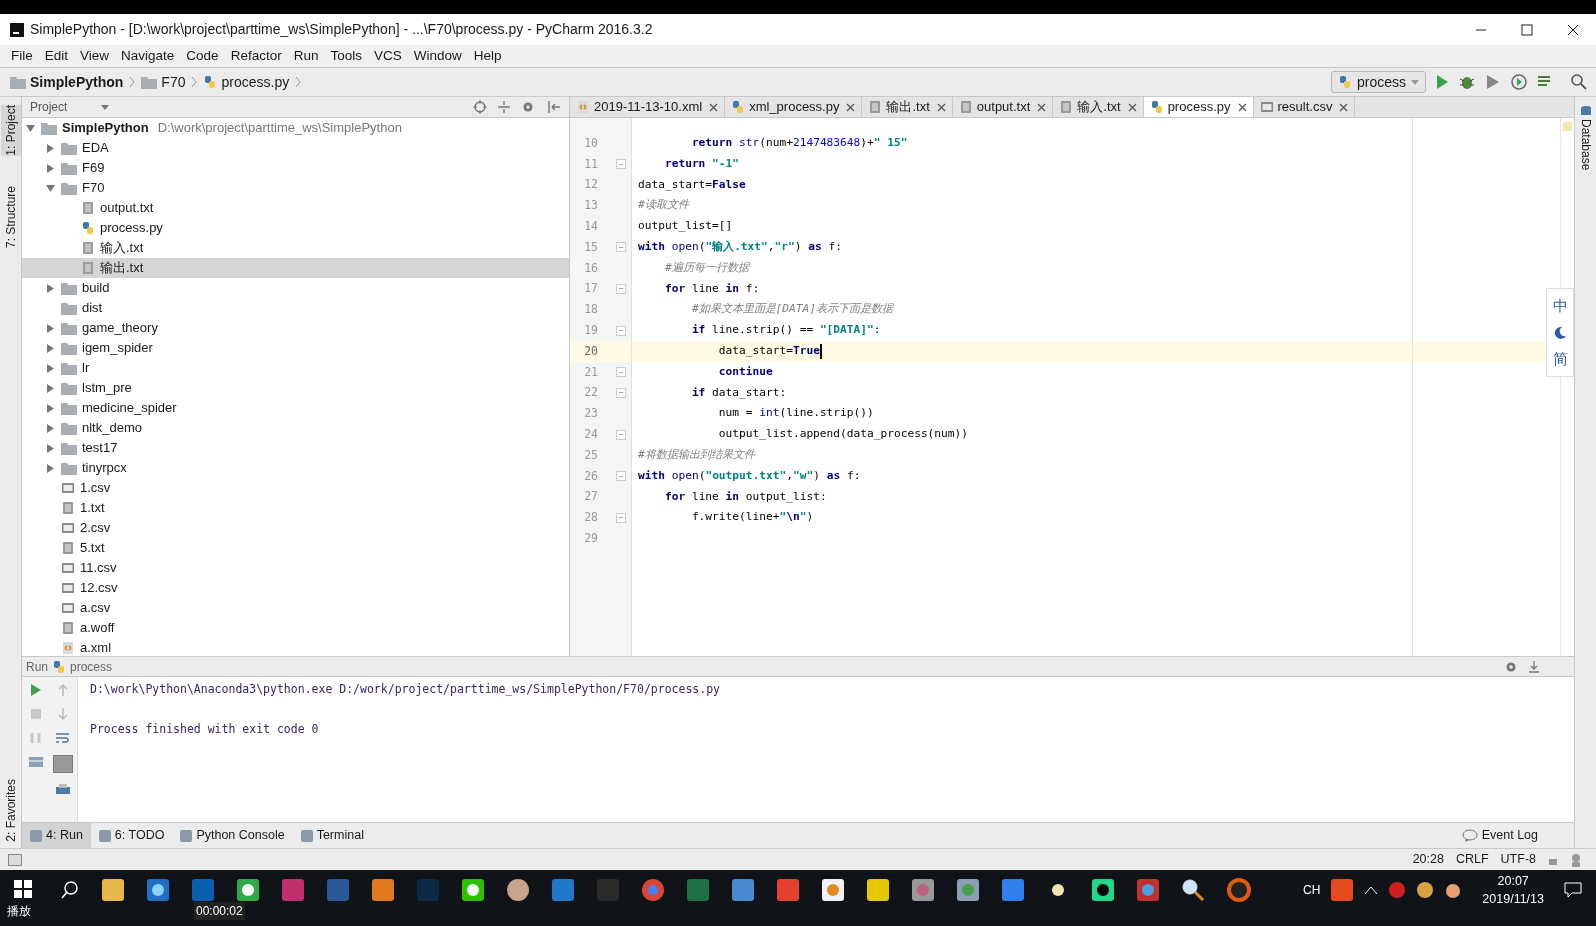 This screenshot has width=1596, height=926. I want to click on tree-item: build, so click(295, 288).